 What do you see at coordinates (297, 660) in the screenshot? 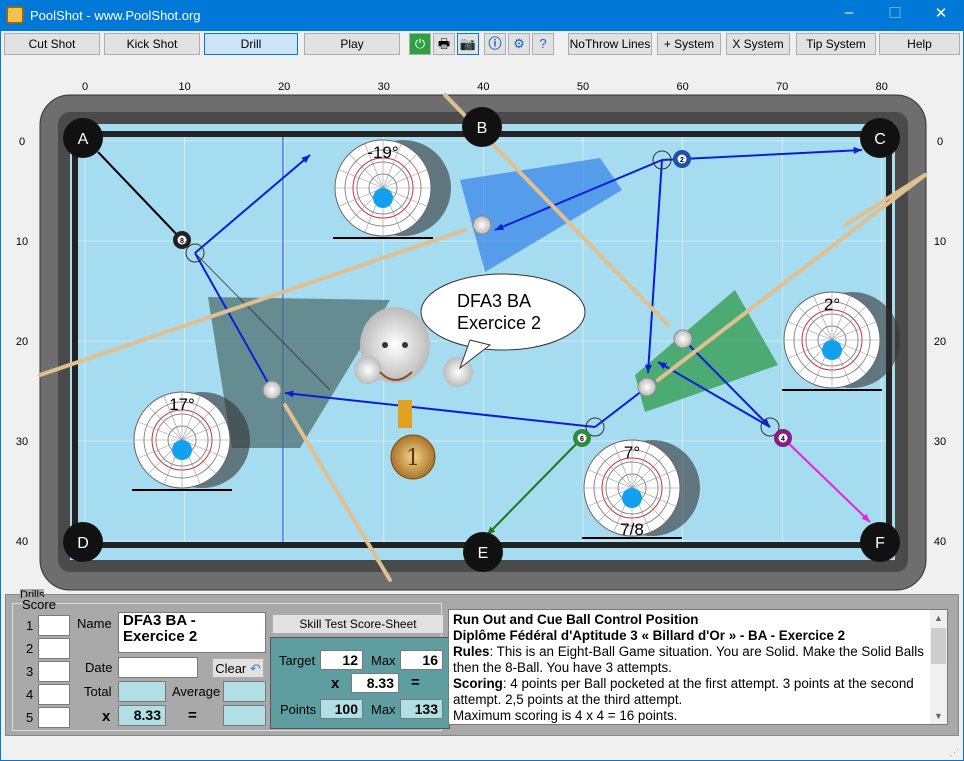
I see `target-label: Target` at bounding box center [297, 660].